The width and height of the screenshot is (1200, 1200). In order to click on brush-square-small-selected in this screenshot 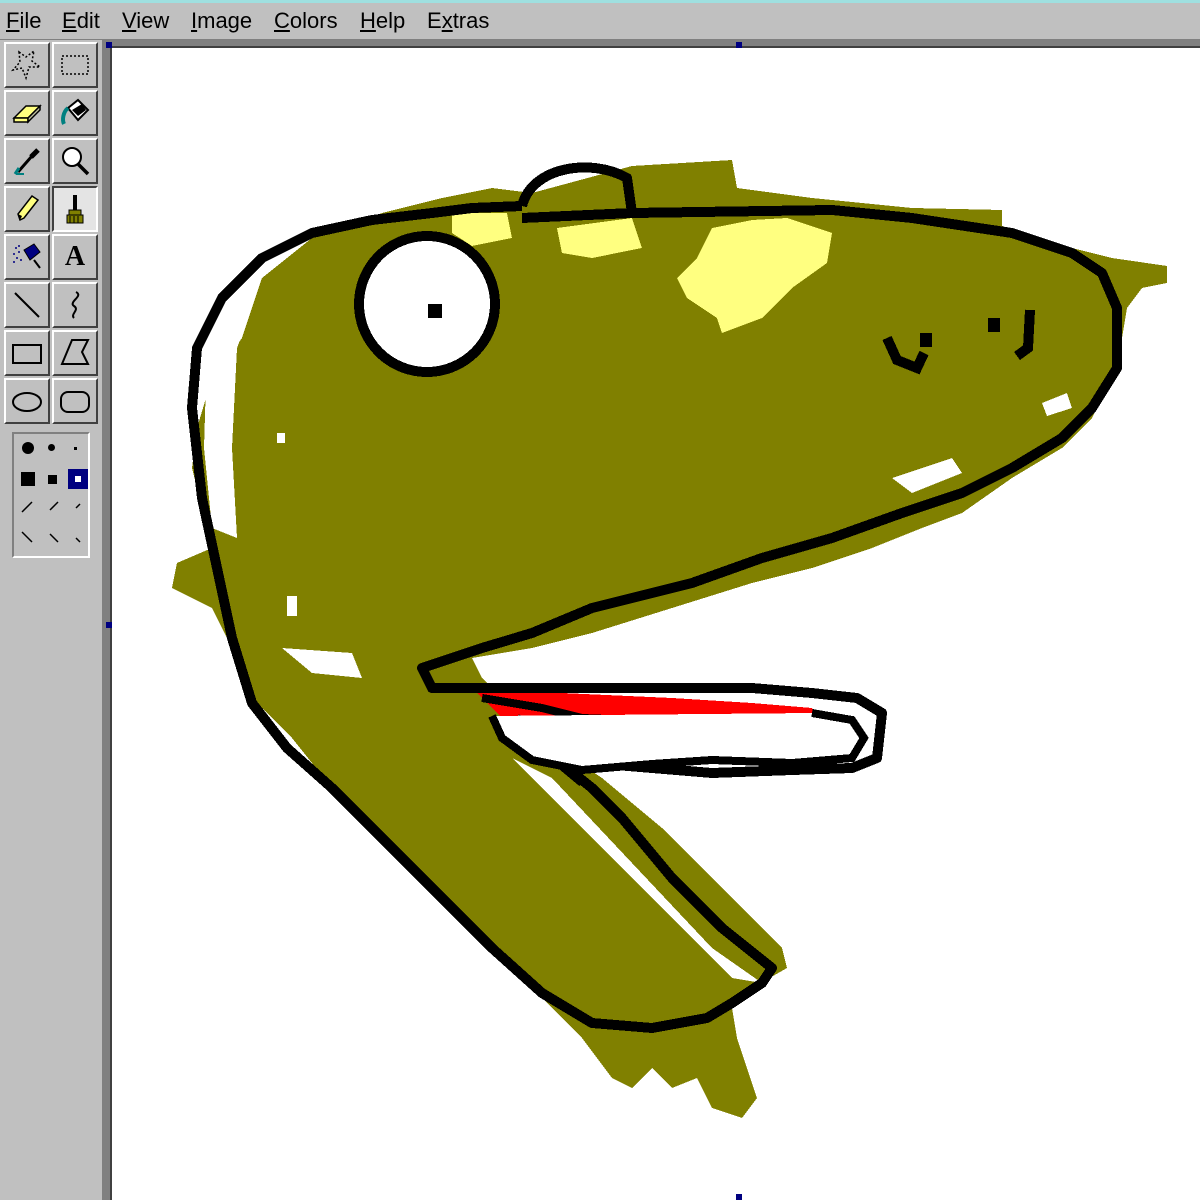, I will do `click(78, 479)`.